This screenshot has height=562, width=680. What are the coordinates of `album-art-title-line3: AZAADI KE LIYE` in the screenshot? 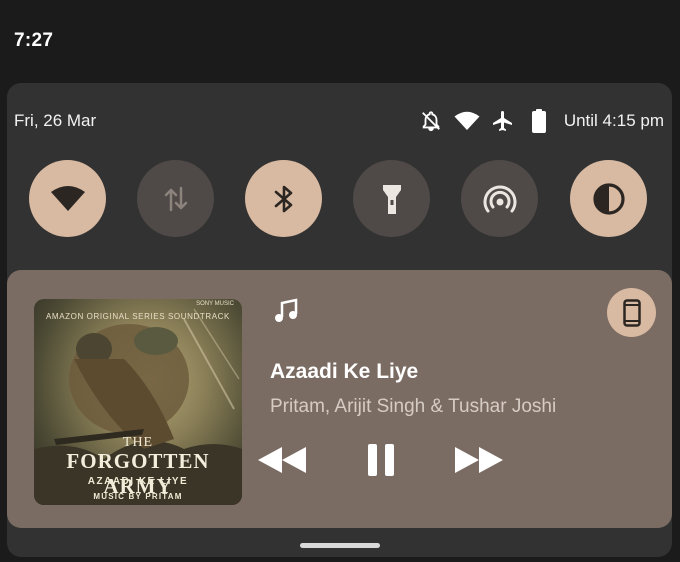 It's located at (138, 481).